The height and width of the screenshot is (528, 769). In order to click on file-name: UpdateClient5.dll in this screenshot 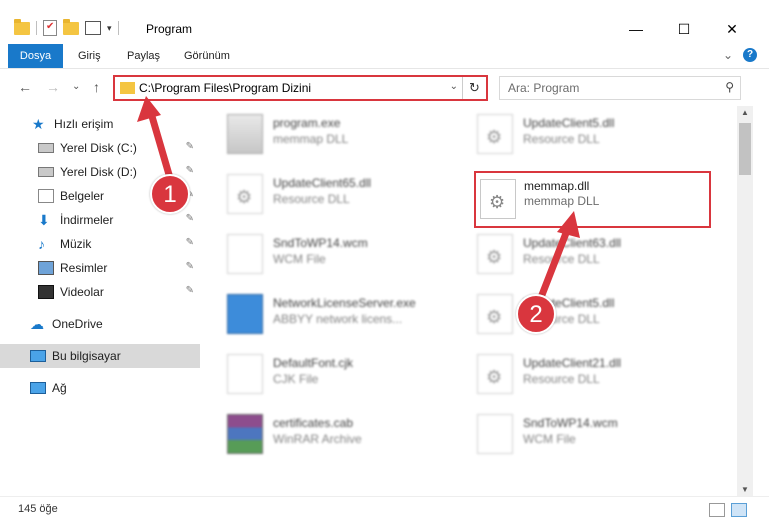, I will do `click(569, 123)`.